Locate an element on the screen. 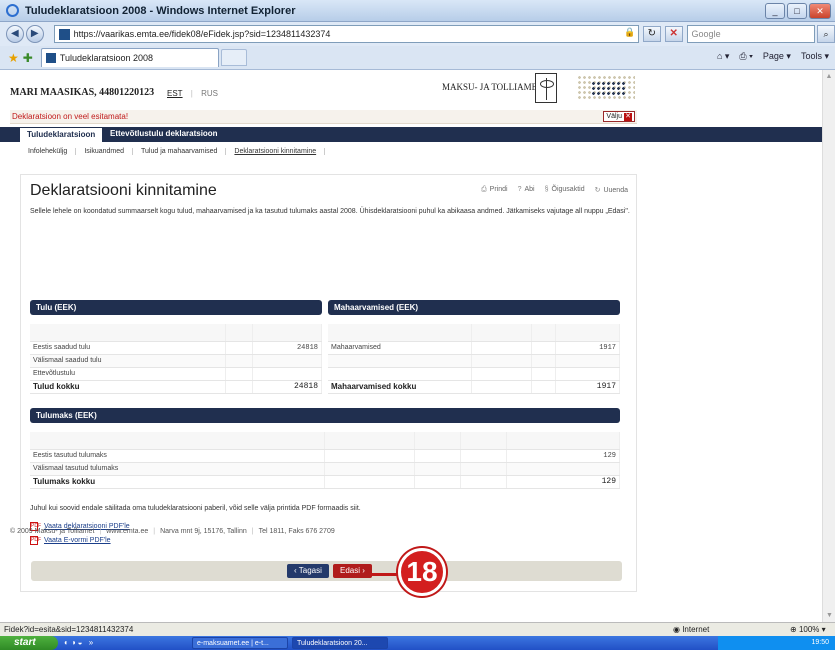 The width and height of the screenshot is (835, 650). subnav-item-isikuandmed: Isikuandmed is located at coordinates (105, 151).